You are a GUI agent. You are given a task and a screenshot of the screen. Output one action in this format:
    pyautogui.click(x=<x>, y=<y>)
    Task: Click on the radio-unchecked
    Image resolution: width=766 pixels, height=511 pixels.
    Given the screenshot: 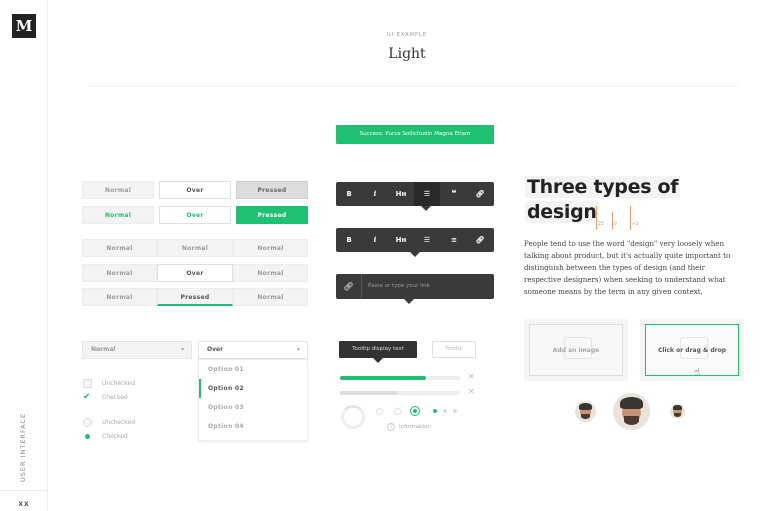 What is the action you would take?
    pyautogui.click(x=87, y=422)
    